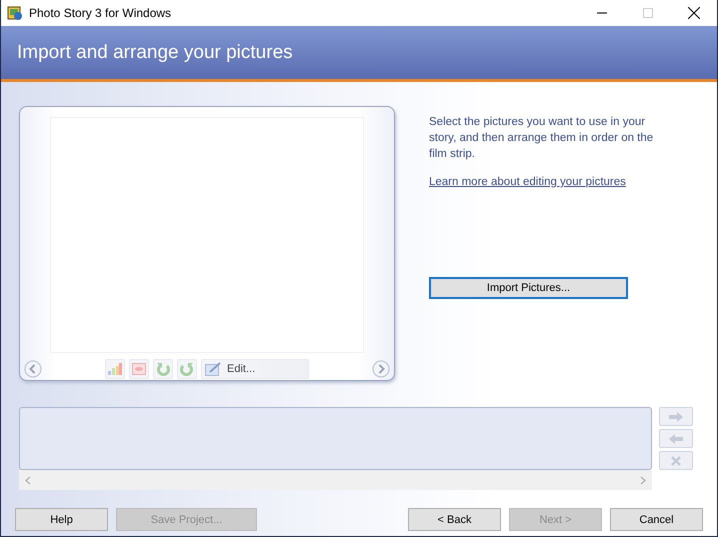 The height and width of the screenshot is (537, 718). I want to click on eye-icon, so click(139, 369).